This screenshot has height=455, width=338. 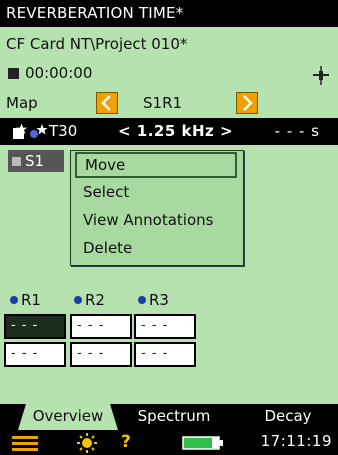 I want to click on receiver-r1: R1, so click(x=25, y=300).